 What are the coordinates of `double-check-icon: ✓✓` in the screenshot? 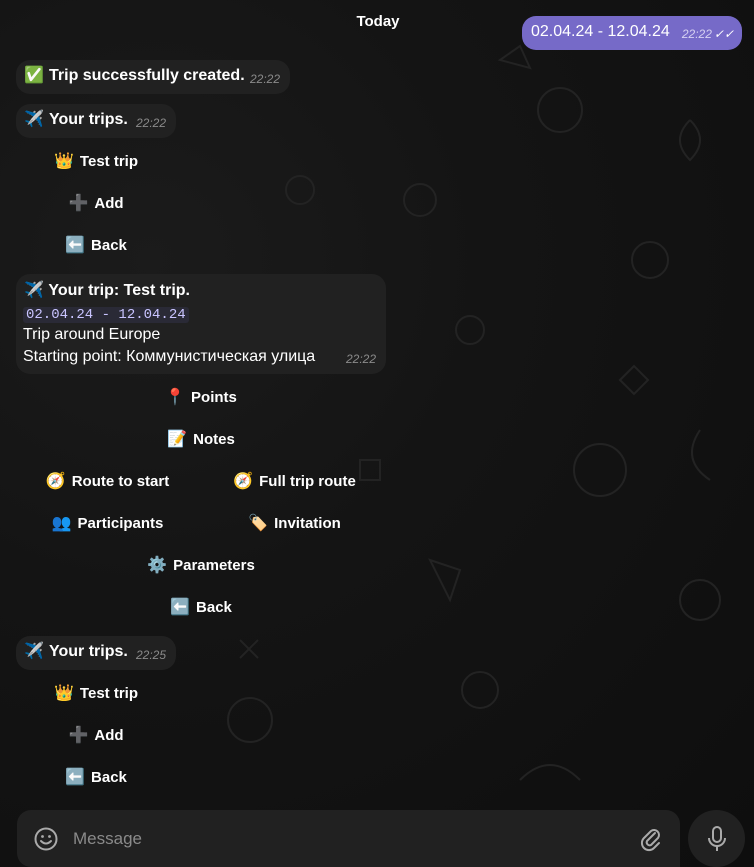 It's located at (723, 34).